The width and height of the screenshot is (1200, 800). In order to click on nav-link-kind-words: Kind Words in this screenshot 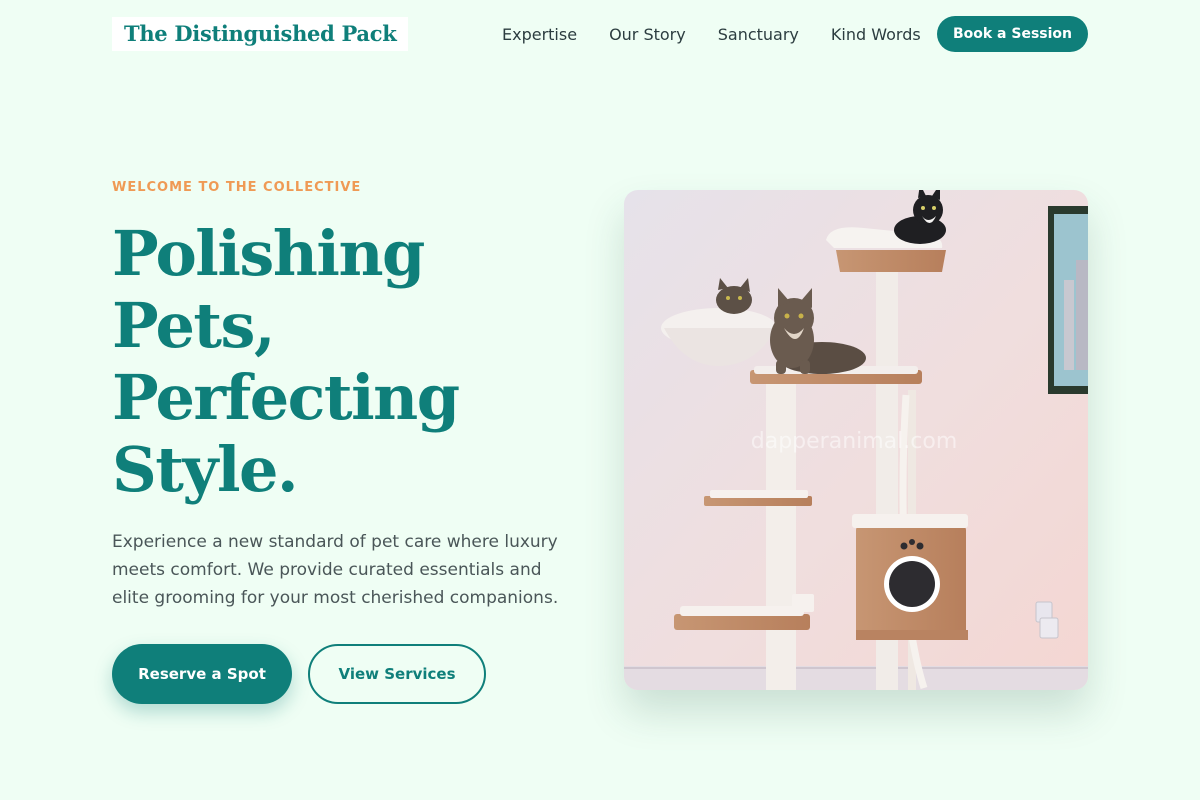, I will do `click(876, 34)`.